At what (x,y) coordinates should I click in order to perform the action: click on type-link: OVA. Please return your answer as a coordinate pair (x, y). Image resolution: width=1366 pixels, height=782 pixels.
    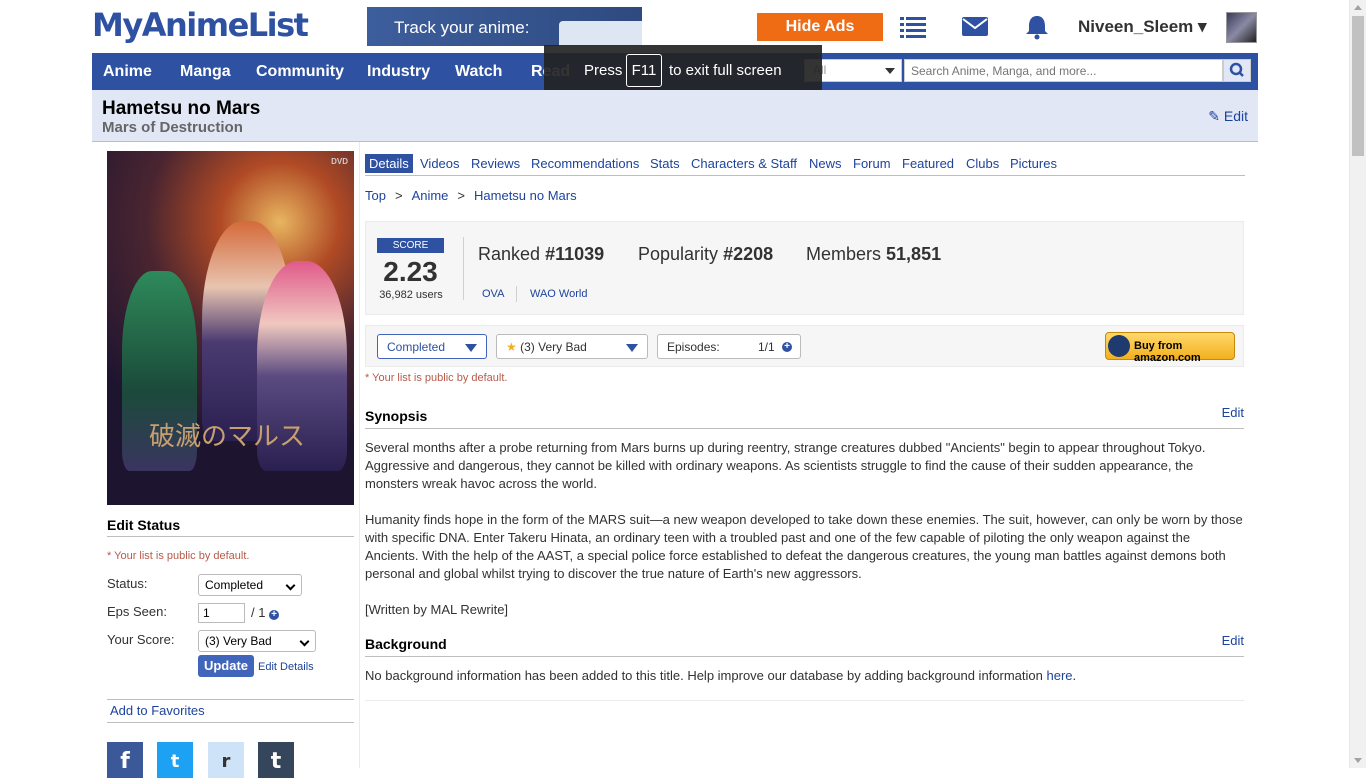
    Looking at the image, I should click on (493, 294).